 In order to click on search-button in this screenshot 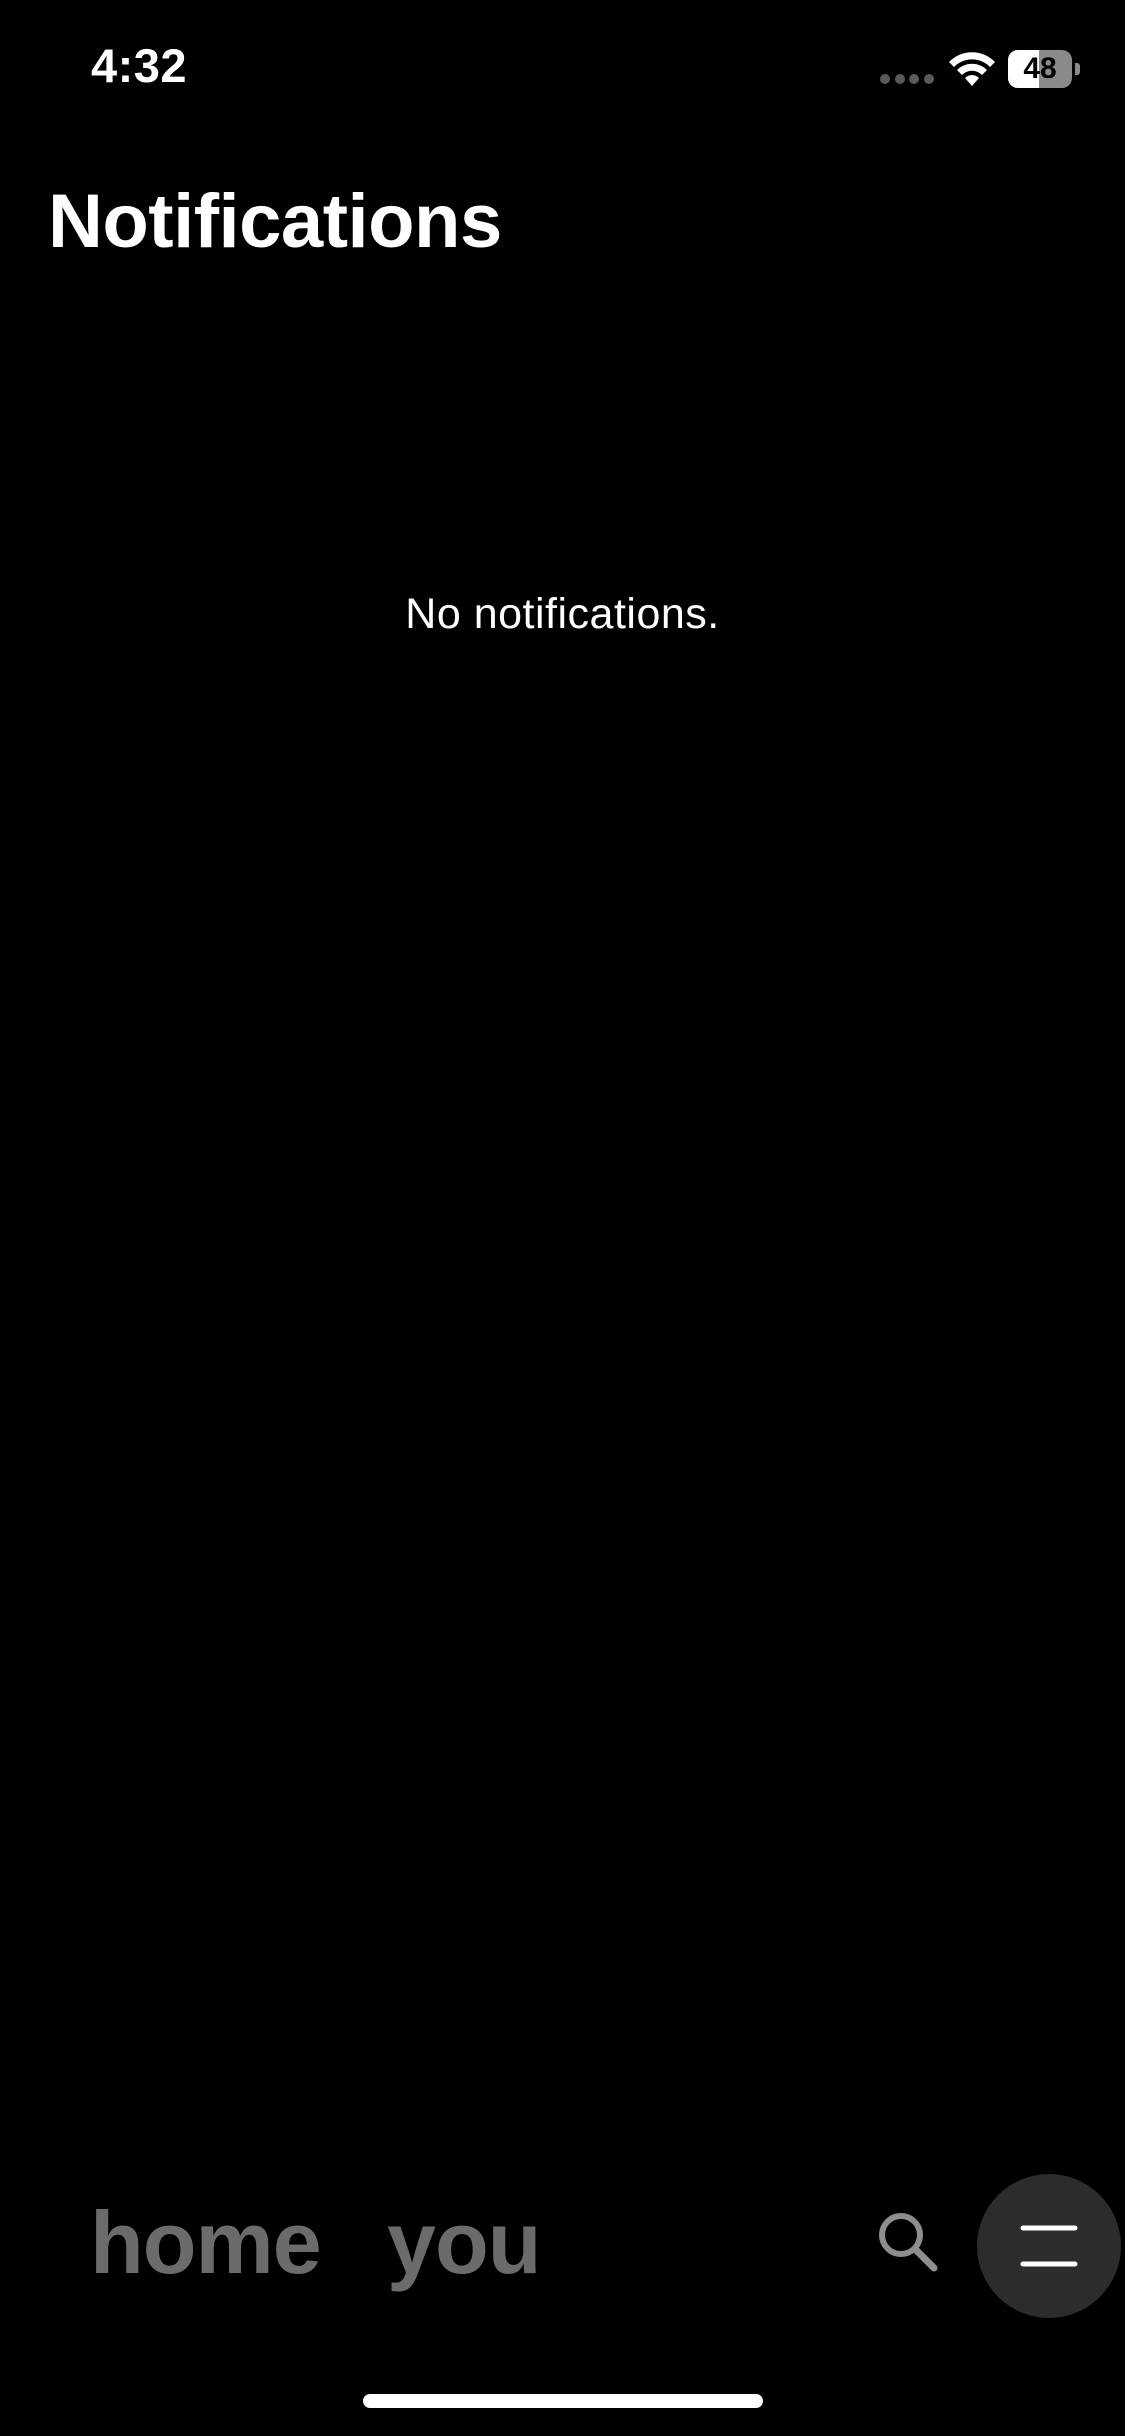, I will do `click(908, 2242)`.